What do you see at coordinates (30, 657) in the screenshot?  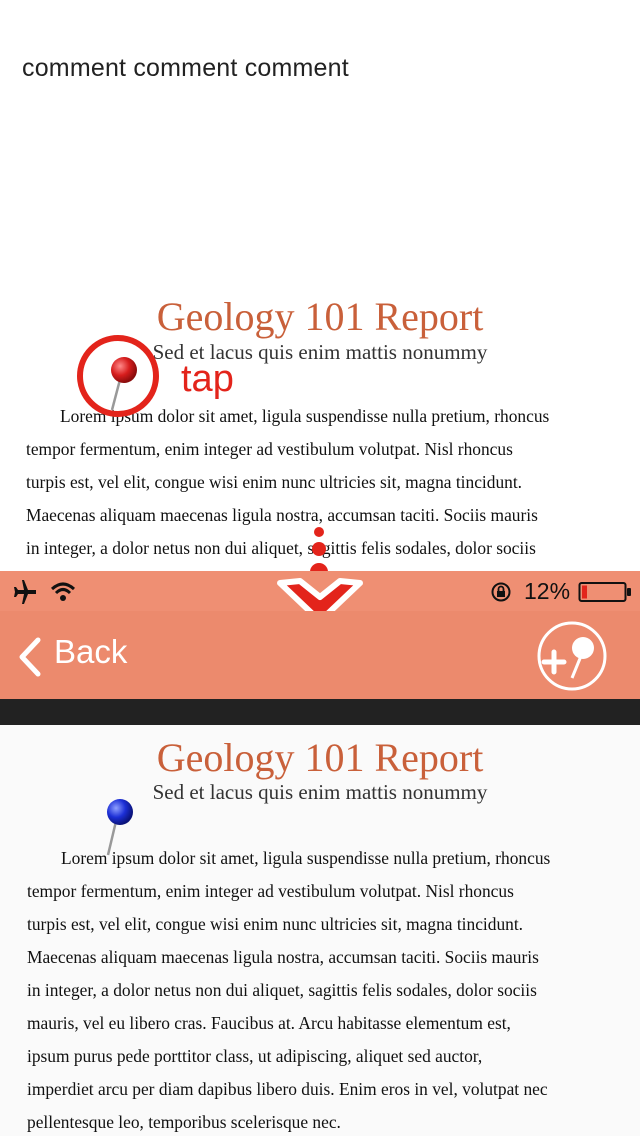 I see `chevron-left-icon` at bounding box center [30, 657].